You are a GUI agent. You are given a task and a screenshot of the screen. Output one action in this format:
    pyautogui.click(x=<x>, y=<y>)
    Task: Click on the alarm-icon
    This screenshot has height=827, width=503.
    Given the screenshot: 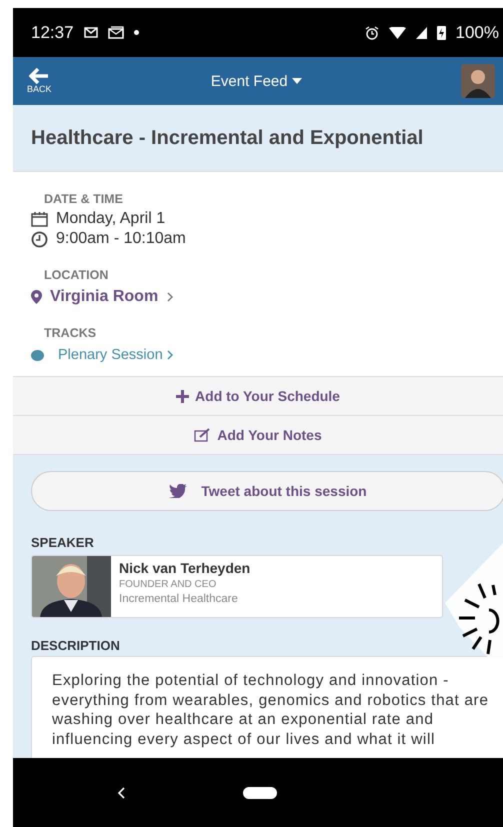 What is the action you would take?
    pyautogui.click(x=371, y=33)
    